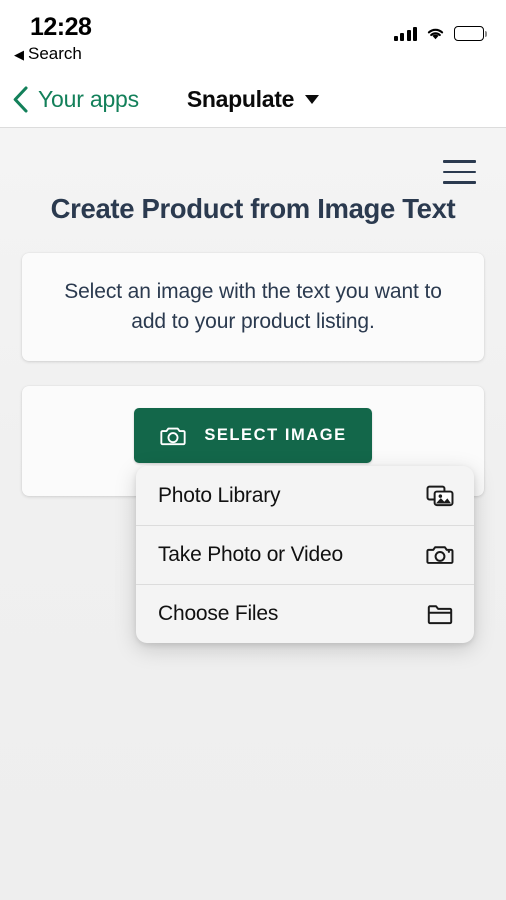 The height and width of the screenshot is (900, 506). What do you see at coordinates (253, 208) in the screenshot?
I see `page-title: Create Product from Image Text` at bounding box center [253, 208].